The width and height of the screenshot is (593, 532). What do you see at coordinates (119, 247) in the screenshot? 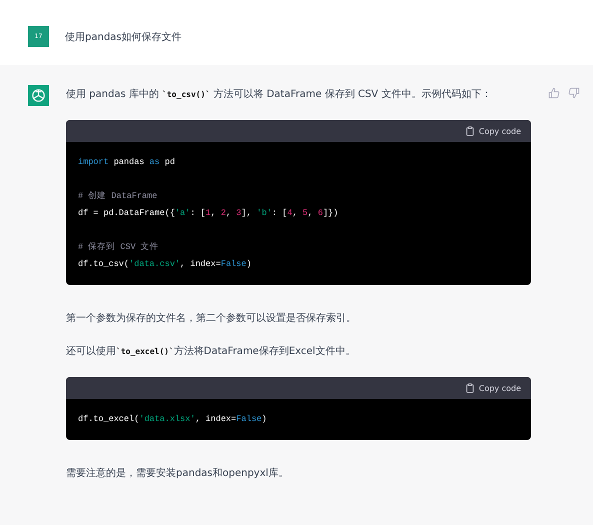
I see `code-line: # 保存到 CSV 文件` at bounding box center [119, 247].